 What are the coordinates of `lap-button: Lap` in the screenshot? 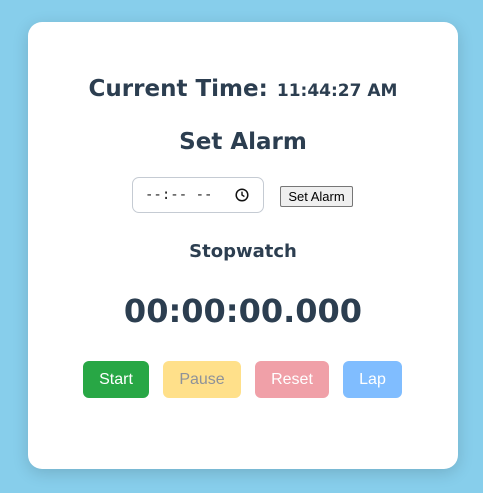 It's located at (372, 379).